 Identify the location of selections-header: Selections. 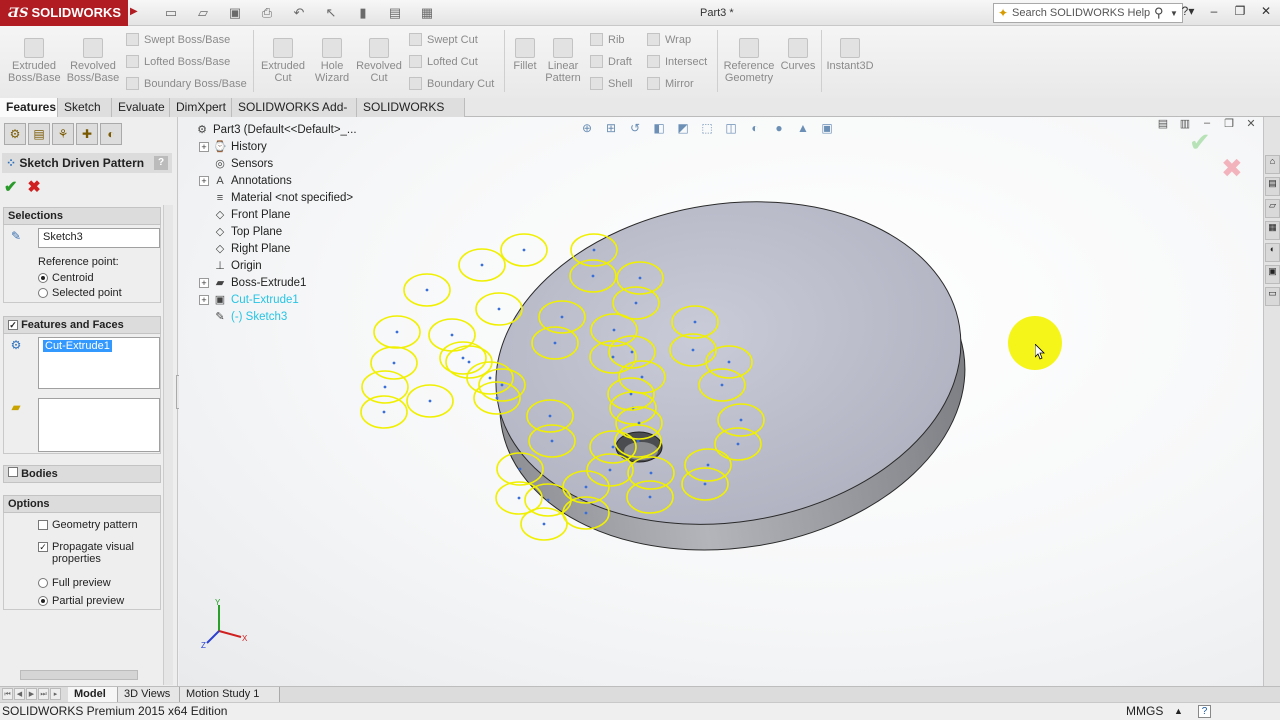
(82, 216).